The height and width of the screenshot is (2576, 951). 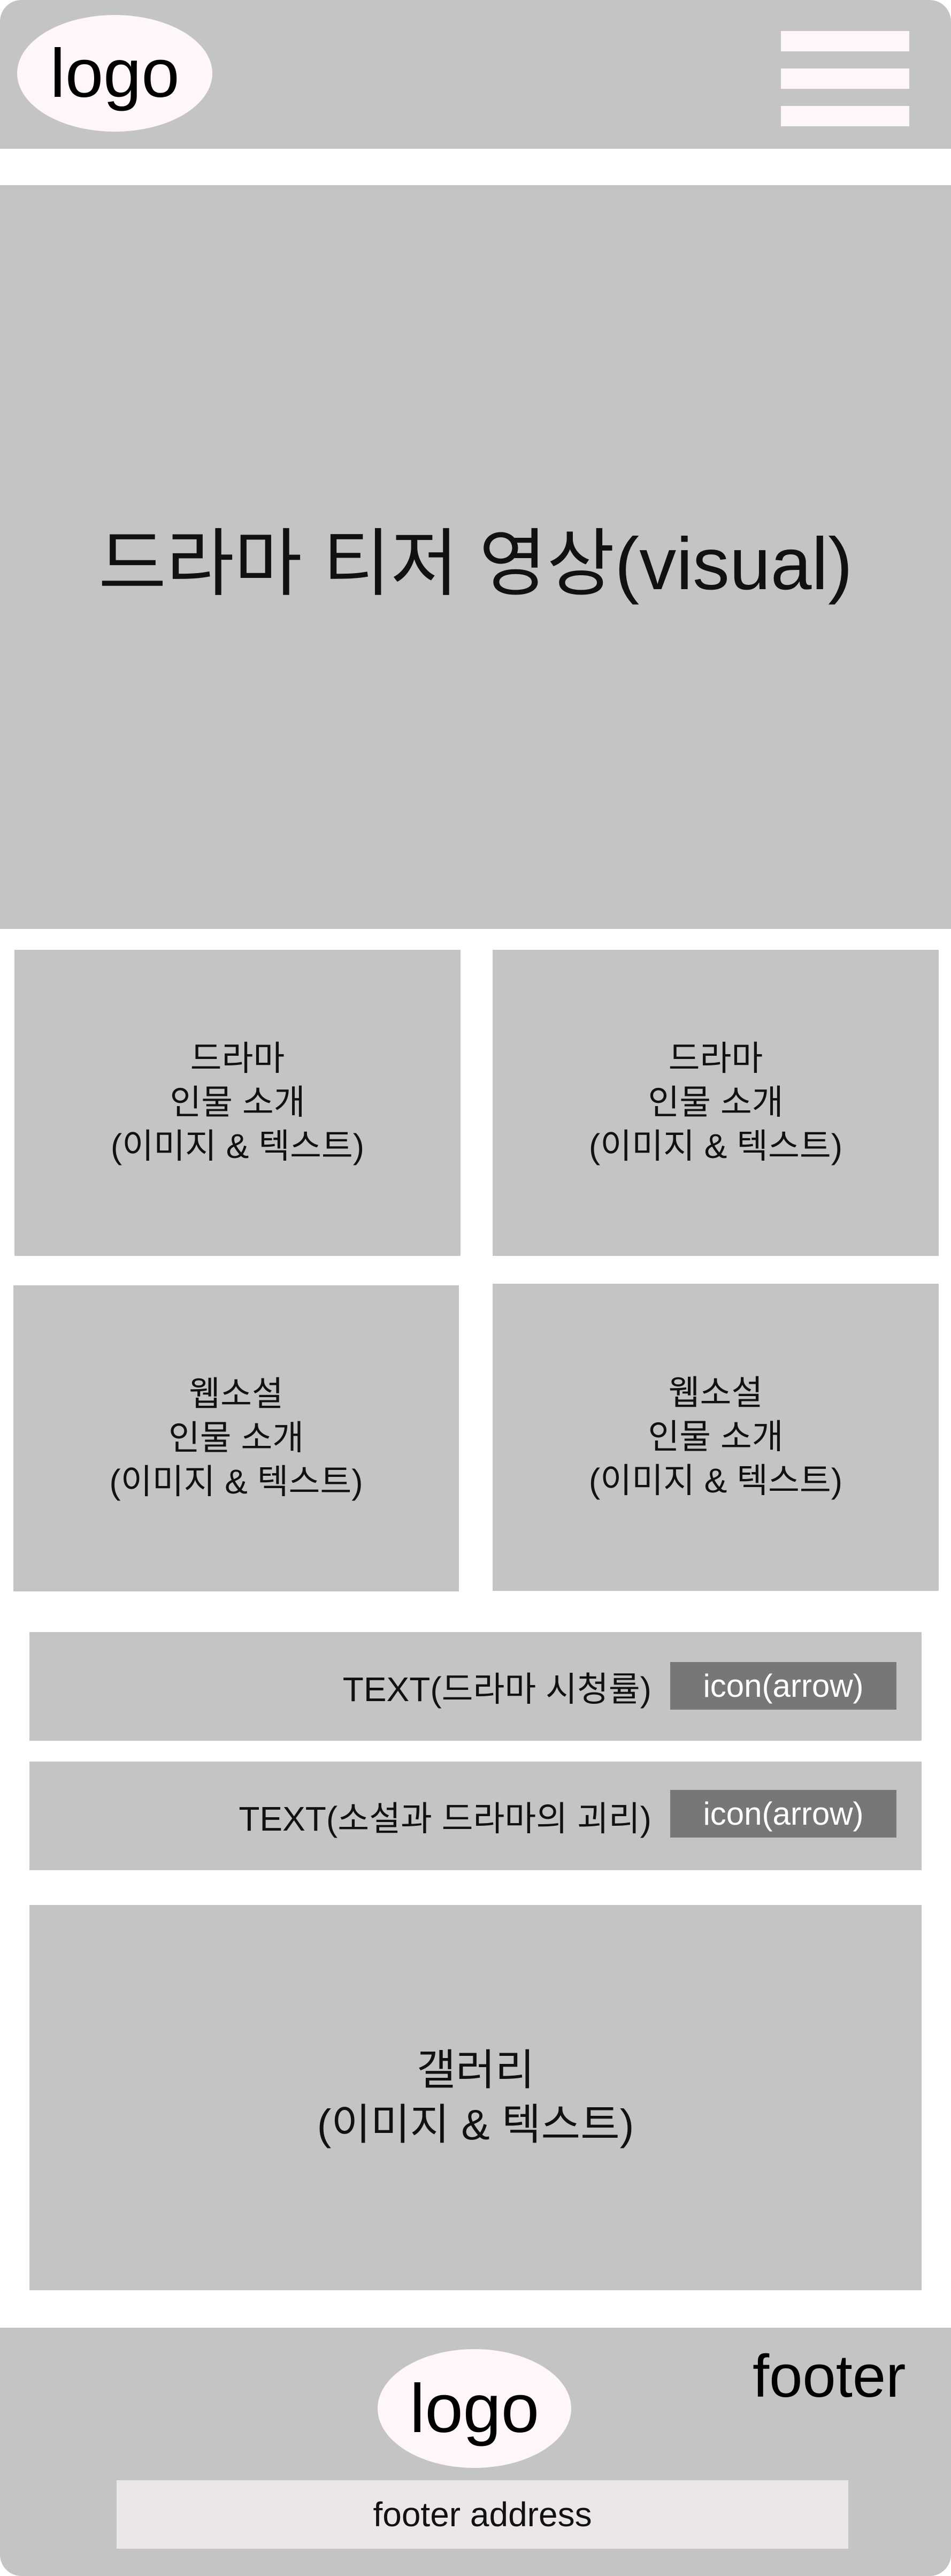 I want to click on footer-address: footer address, so click(x=482, y=2514).